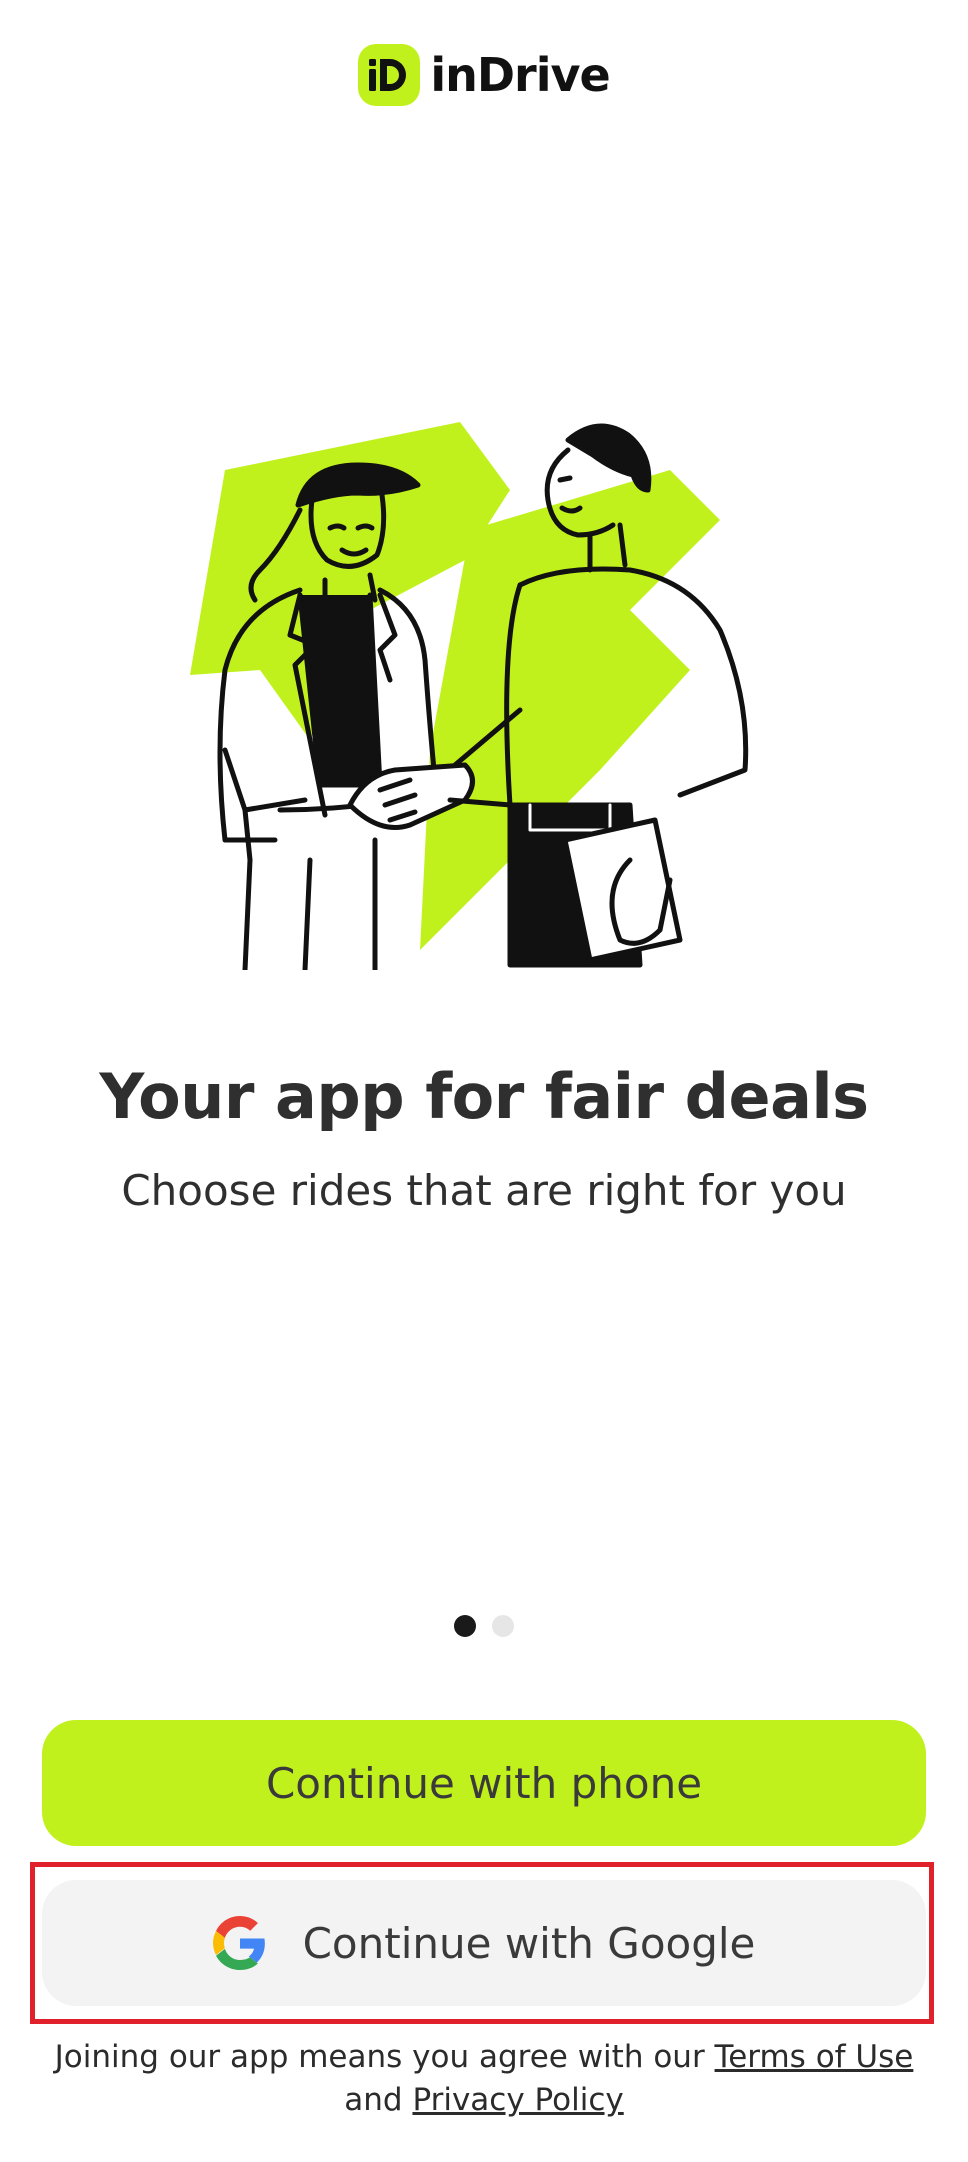 The image size is (968, 2162). What do you see at coordinates (814, 2057) in the screenshot?
I see `terms-of-use-link: Terms of Use` at bounding box center [814, 2057].